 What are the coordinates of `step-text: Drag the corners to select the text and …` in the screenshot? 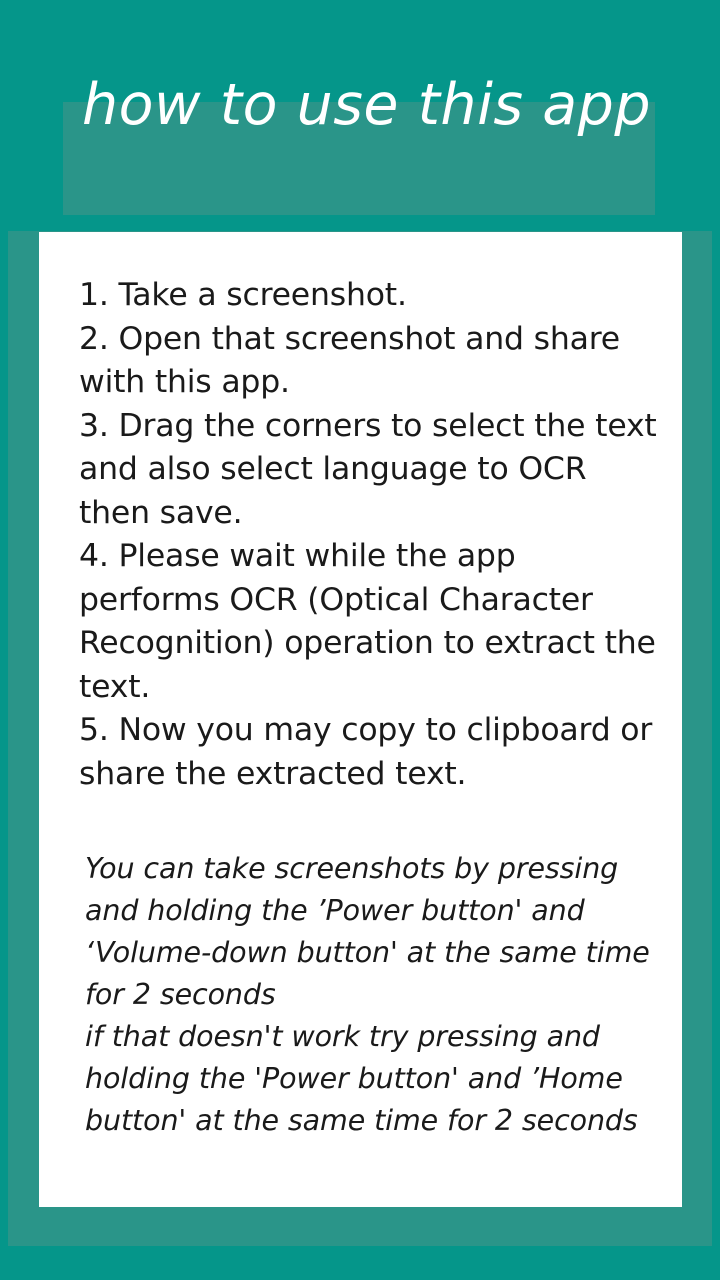 It's located at (368, 469).